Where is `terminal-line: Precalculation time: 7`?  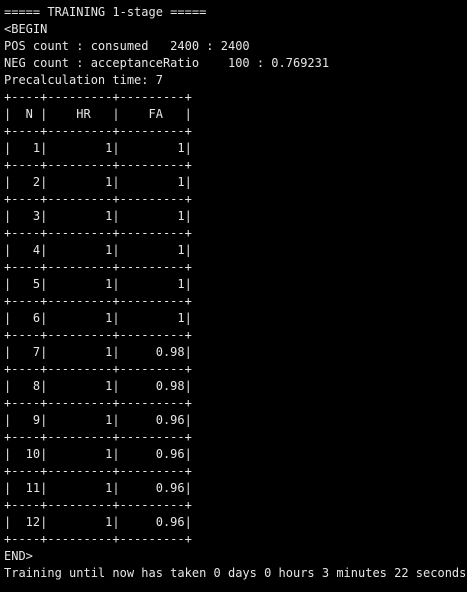
terminal-line: Precalculation time: 7 is located at coordinates (83, 80).